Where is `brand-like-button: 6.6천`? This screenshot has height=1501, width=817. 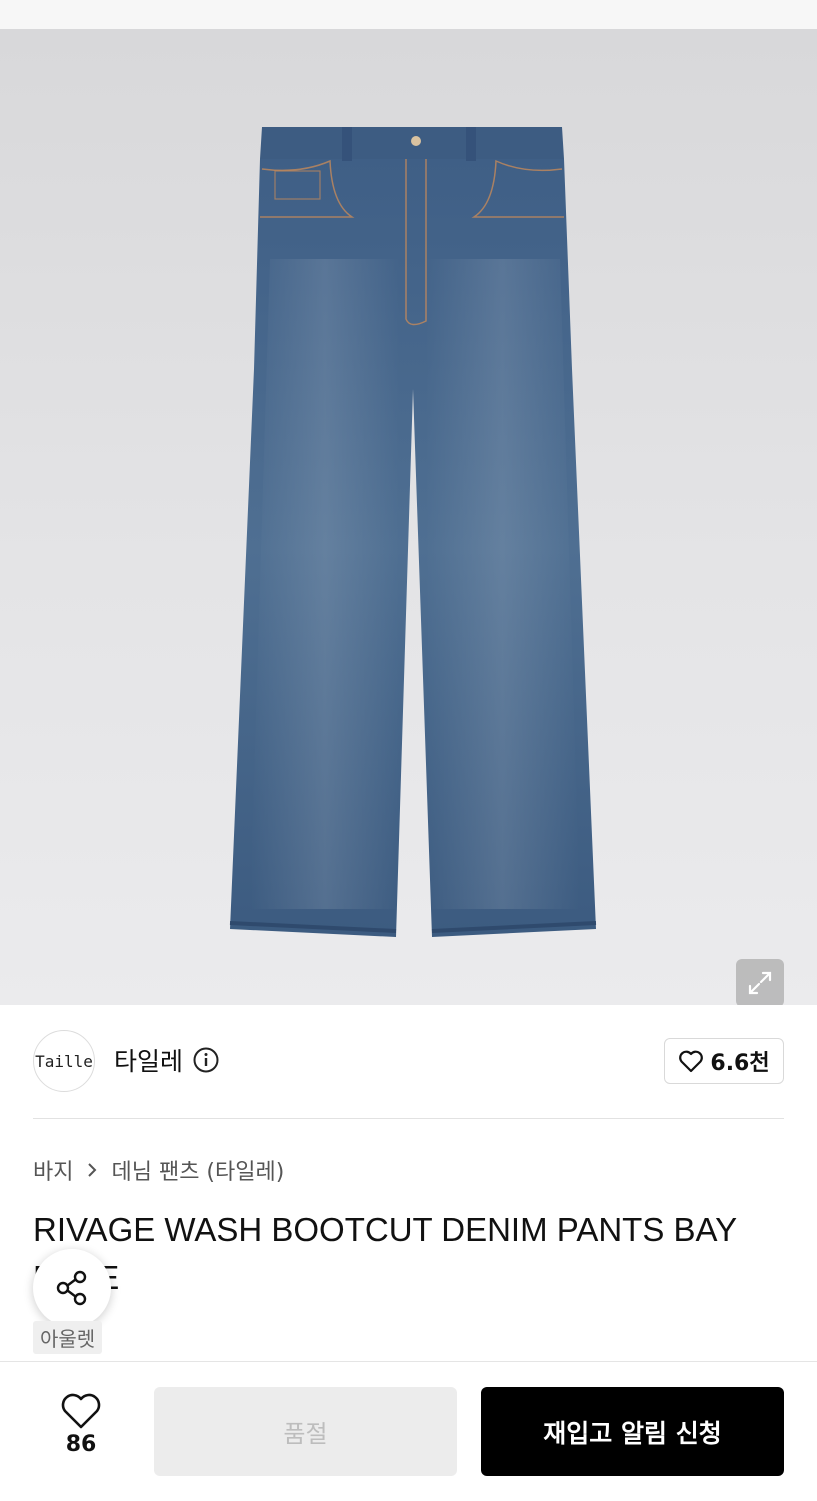
brand-like-button: 6.6천 is located at coordinates (724, 1061).